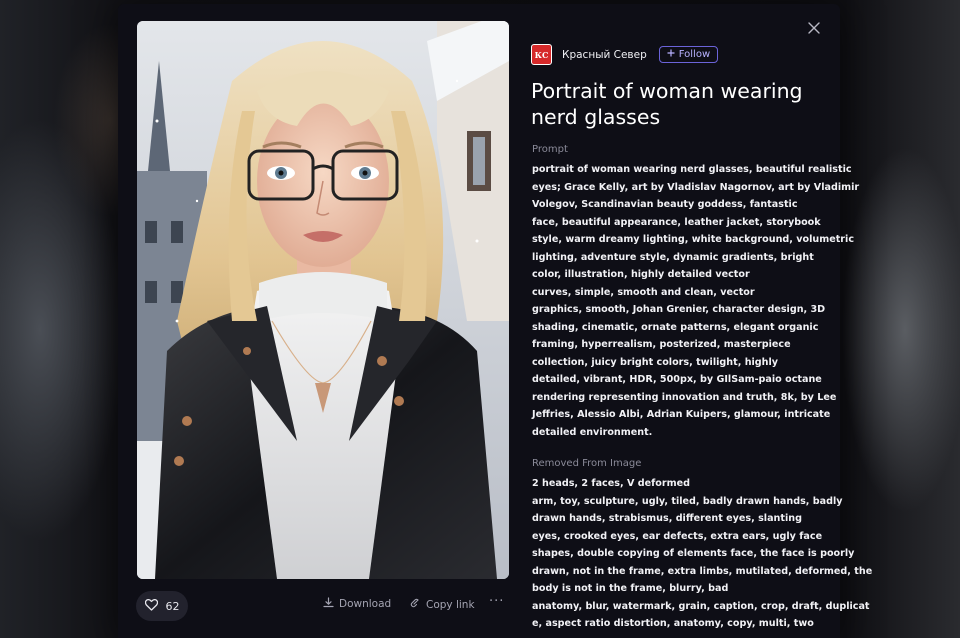 This screenshot has height=638, width=960. I want to click on link-icon, so click(415, 604).